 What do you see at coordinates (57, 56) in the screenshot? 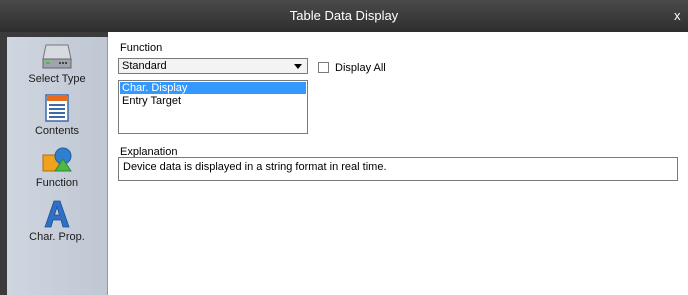
I see `hard-drive-icon` at bounding box center [57, 56].